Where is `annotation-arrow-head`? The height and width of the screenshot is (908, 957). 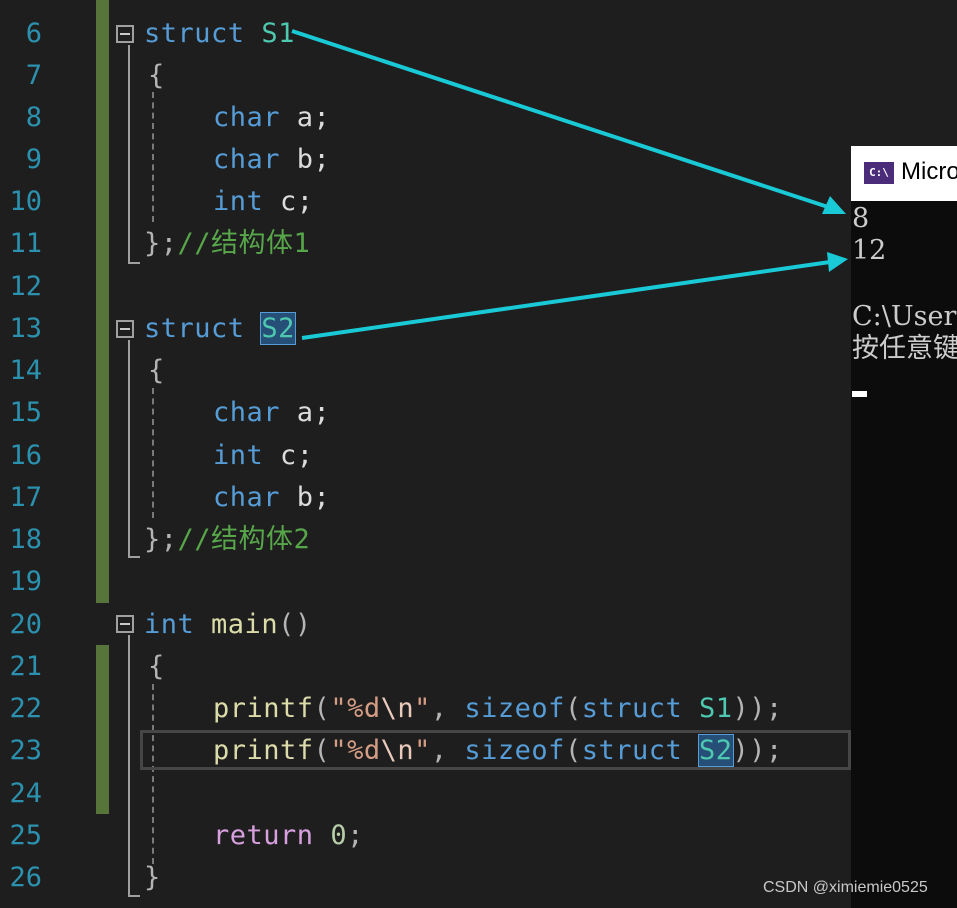
annotation-arrow-head is located at coordinates (837, 262).